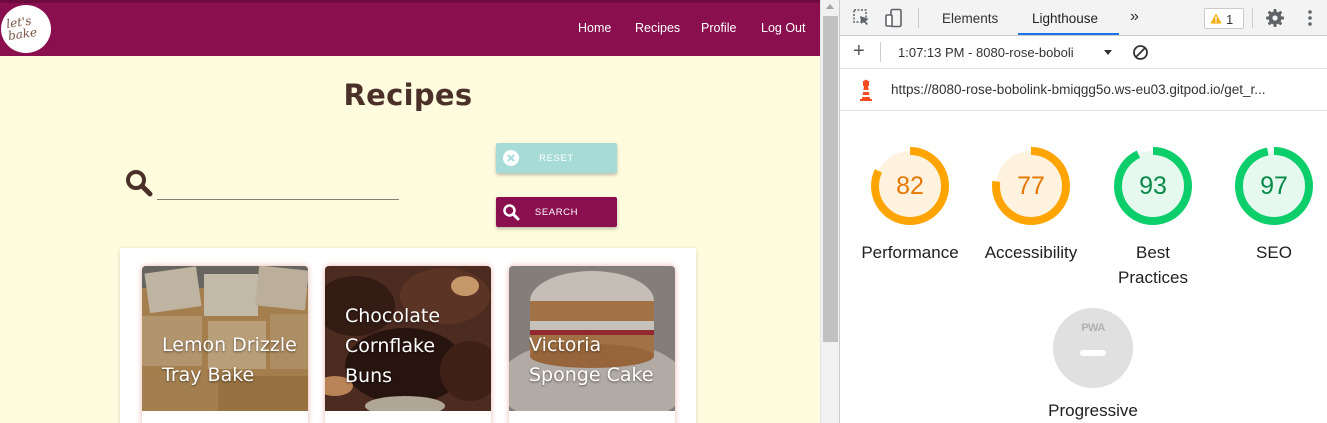 Image resolution: width=1327 pixels, height=423 pixels. Describe the element at coordinates (1275, 18) in the screenshot. I see `gear-icon` at that location.